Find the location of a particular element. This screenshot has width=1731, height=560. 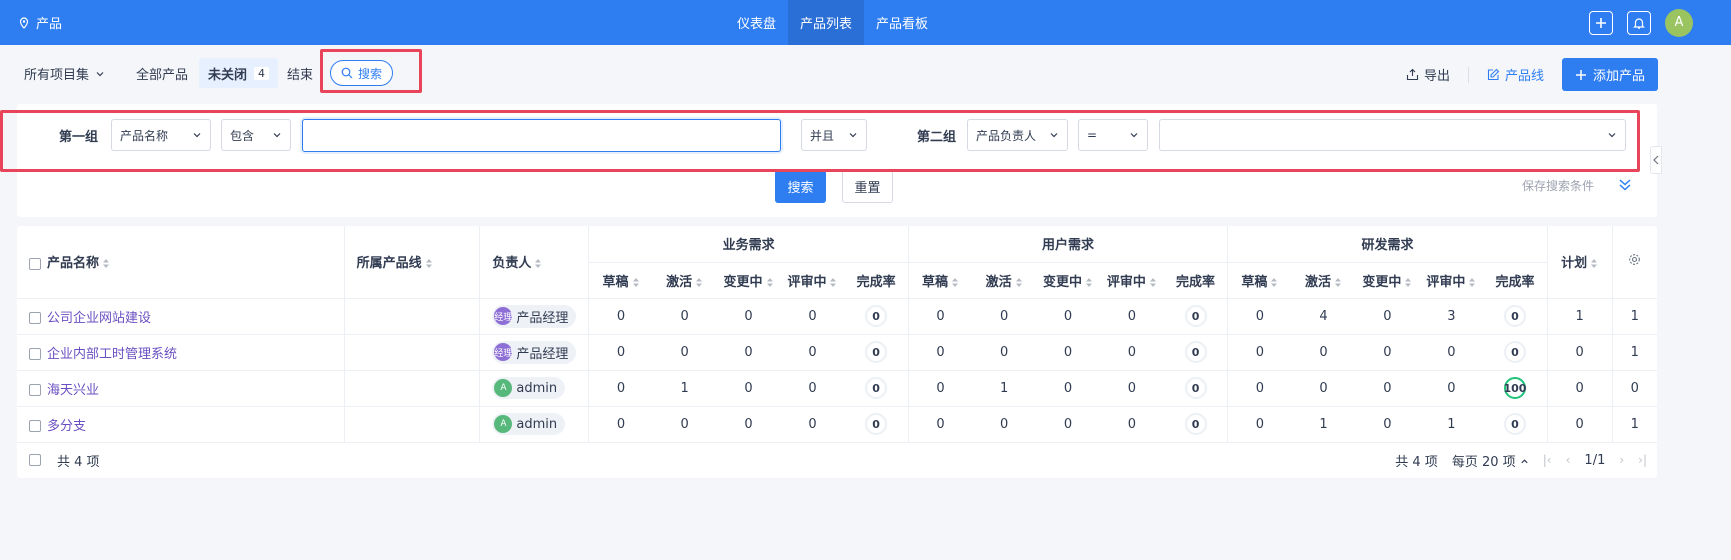

col-plan: 计划 is located at coordinates (1580, 262).